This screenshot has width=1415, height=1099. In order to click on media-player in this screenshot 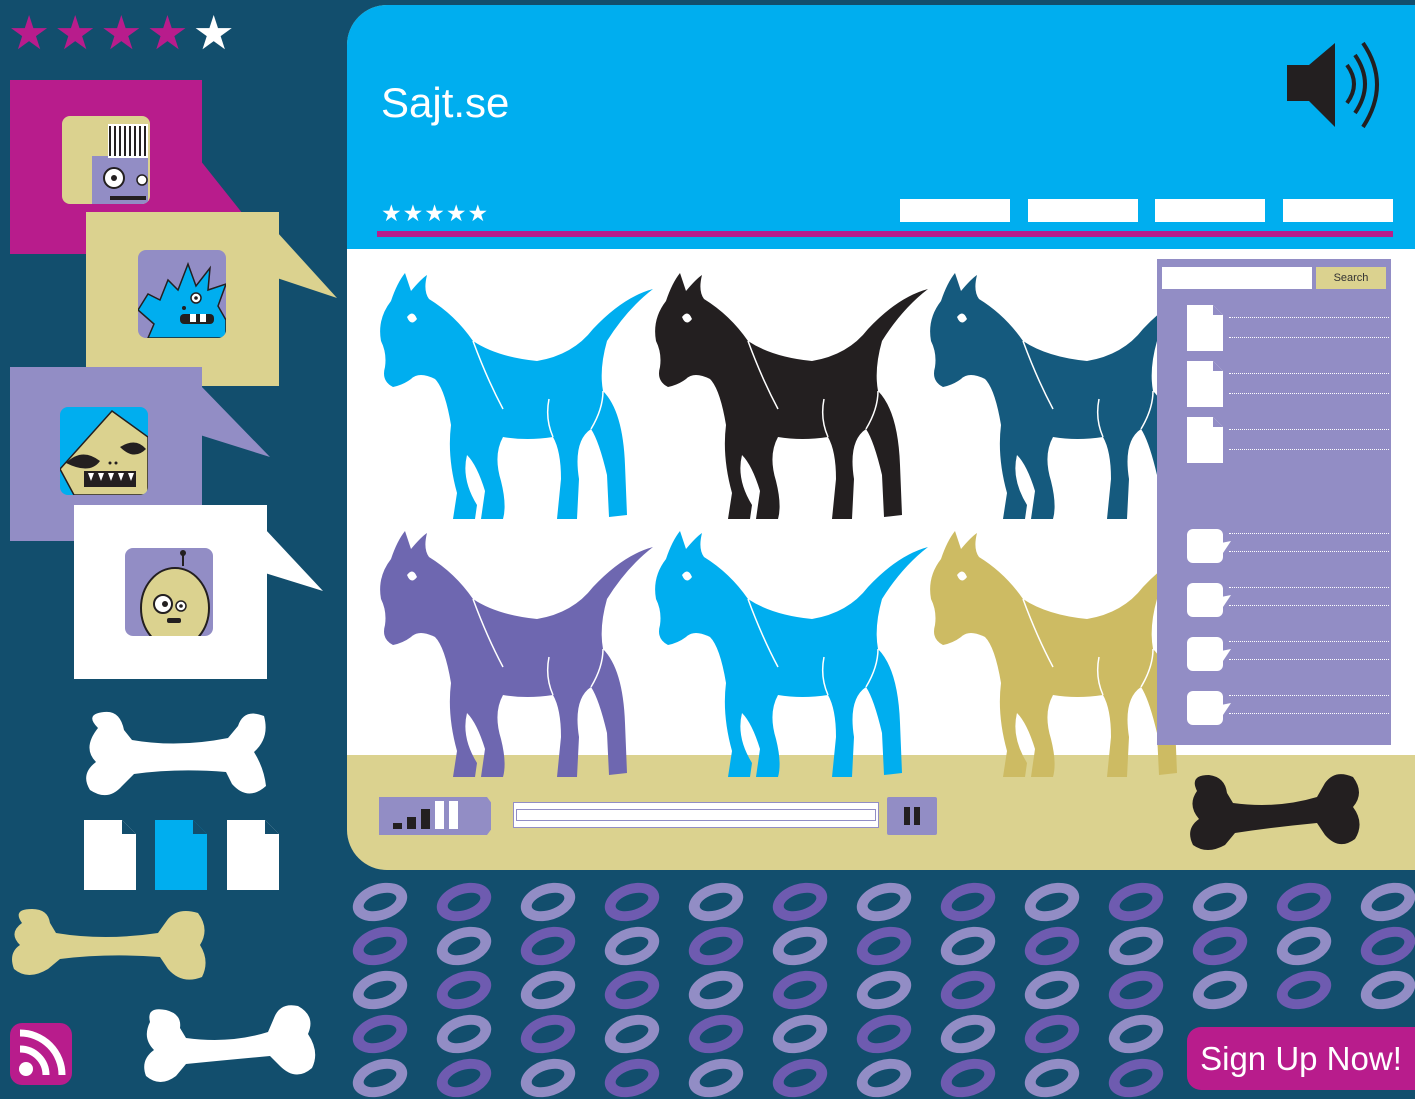, I will do `click(659, 816)`.